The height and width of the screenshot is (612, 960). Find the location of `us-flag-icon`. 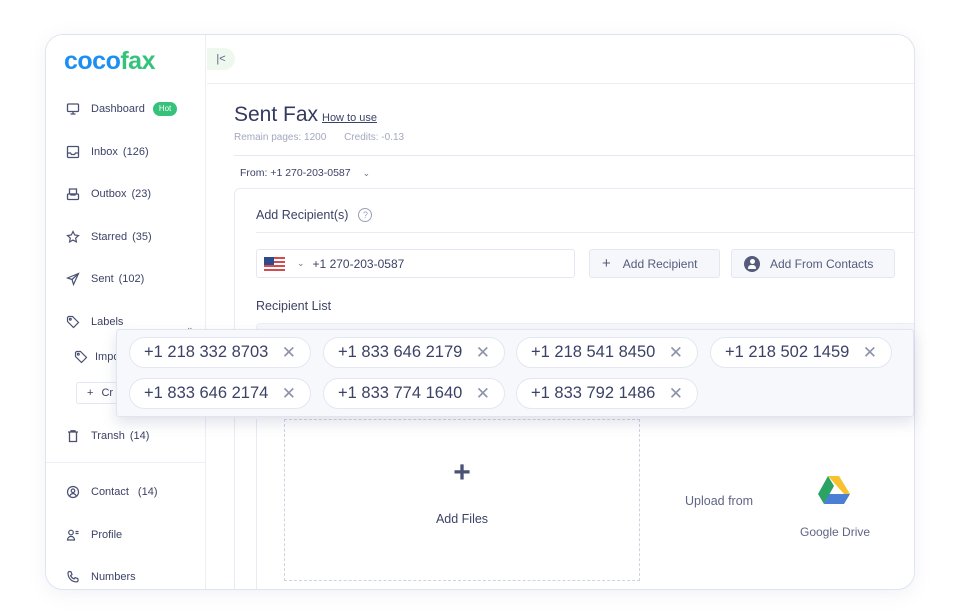

us-flag-icon is located at coordinates (274, 263).